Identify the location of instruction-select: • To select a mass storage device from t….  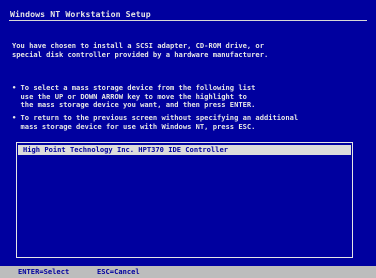
(134, 96).